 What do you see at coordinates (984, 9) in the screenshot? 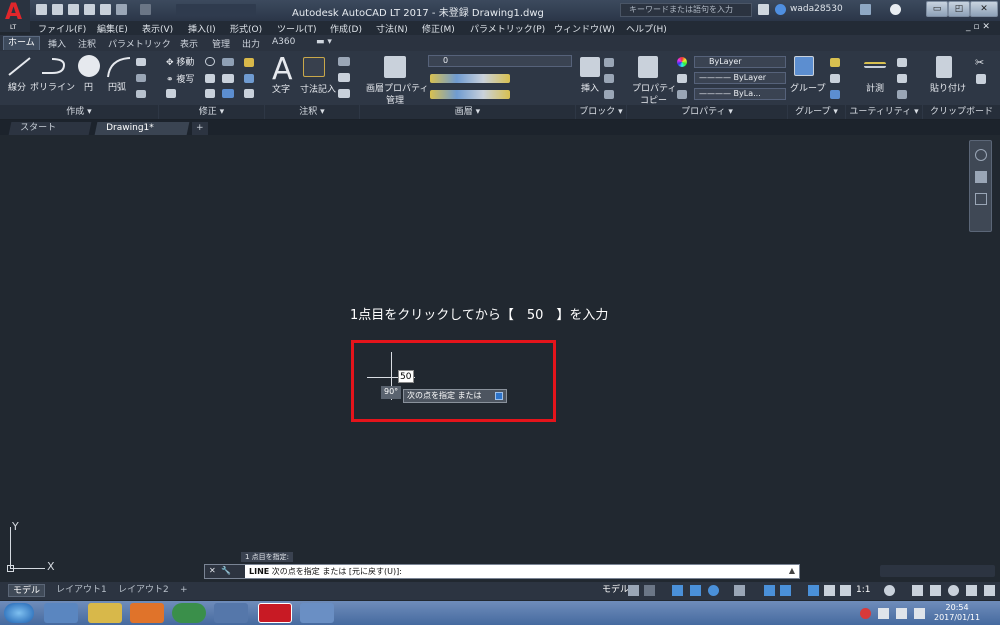
I see `close-button: ✕` at bounding box center [984, 9].